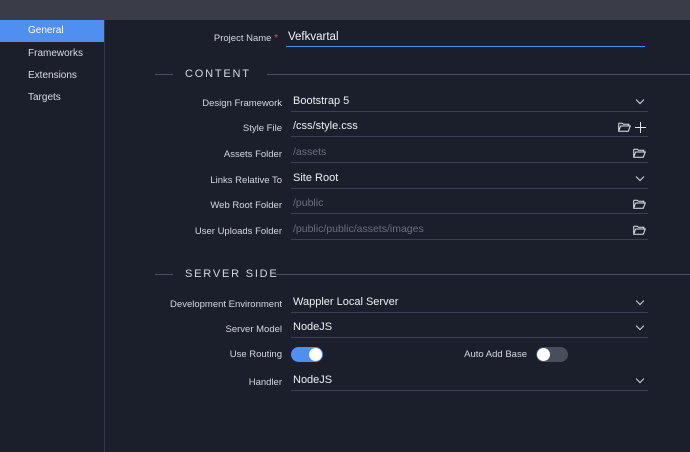 This screenshot has height=452, width=690. I want to click on server-section-header: SERVER SIDE, so click(422, 274).